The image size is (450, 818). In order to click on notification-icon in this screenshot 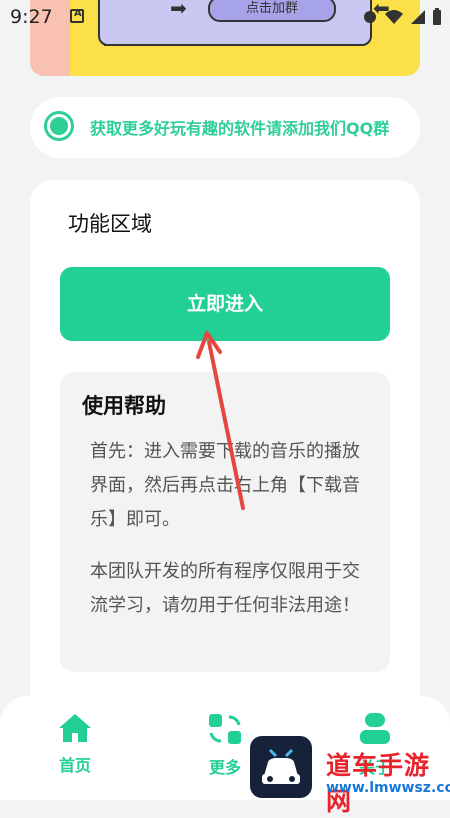, I will do `click(77, 15)`.